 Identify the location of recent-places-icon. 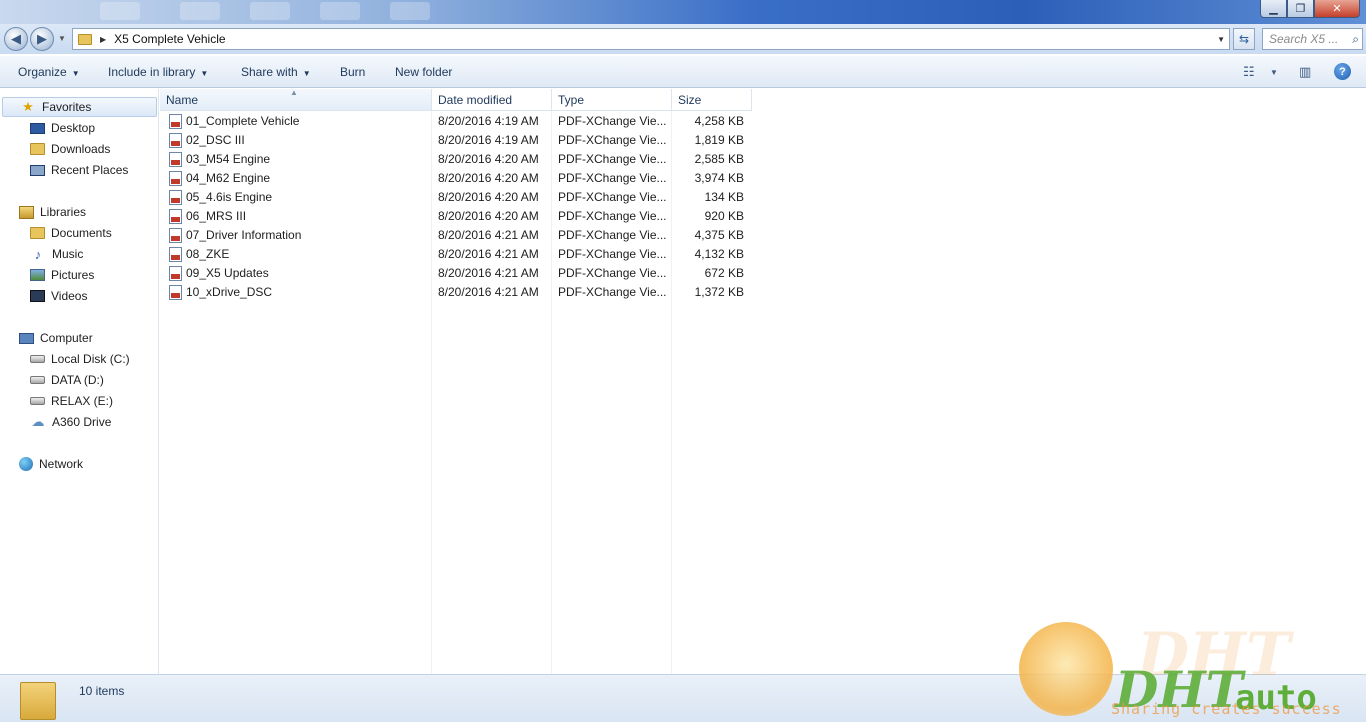
(37, 170).